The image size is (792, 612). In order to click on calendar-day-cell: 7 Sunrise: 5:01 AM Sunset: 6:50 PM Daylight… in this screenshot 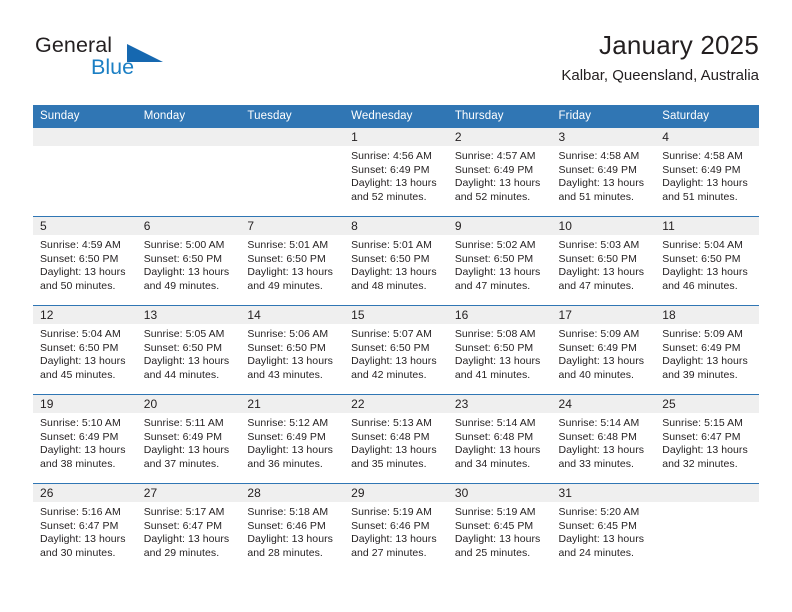, I will do `click(292, 261)`.